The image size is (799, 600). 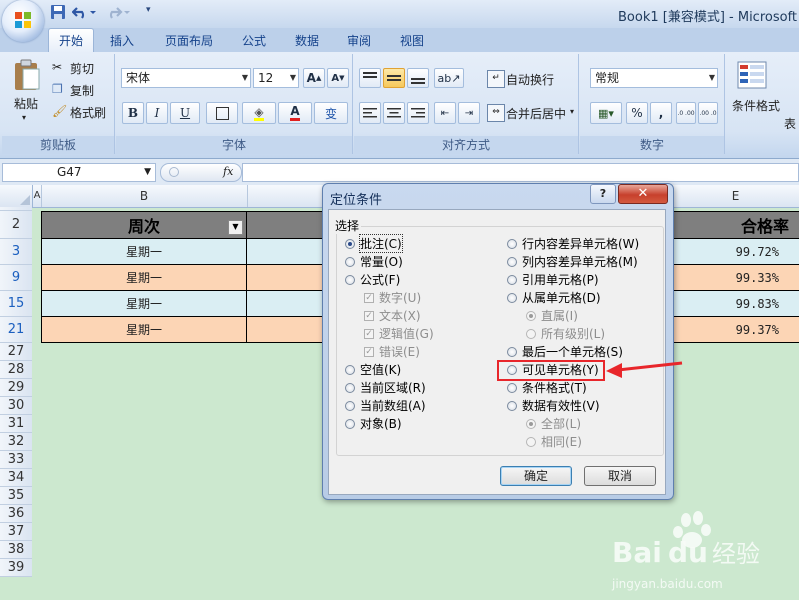 I want to click on decrease-decimal-button: .00 .0, so click(x=708, y=113).